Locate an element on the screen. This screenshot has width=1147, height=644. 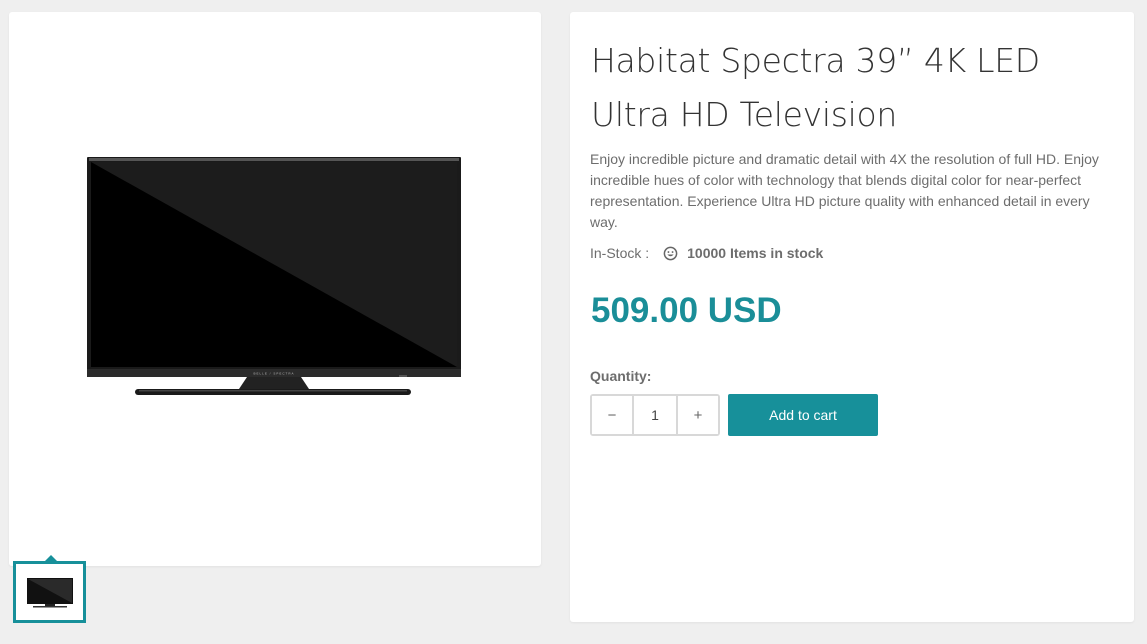
stock-status: In-Stock : 10000 Items in stock is located at coordinates (706, 253).